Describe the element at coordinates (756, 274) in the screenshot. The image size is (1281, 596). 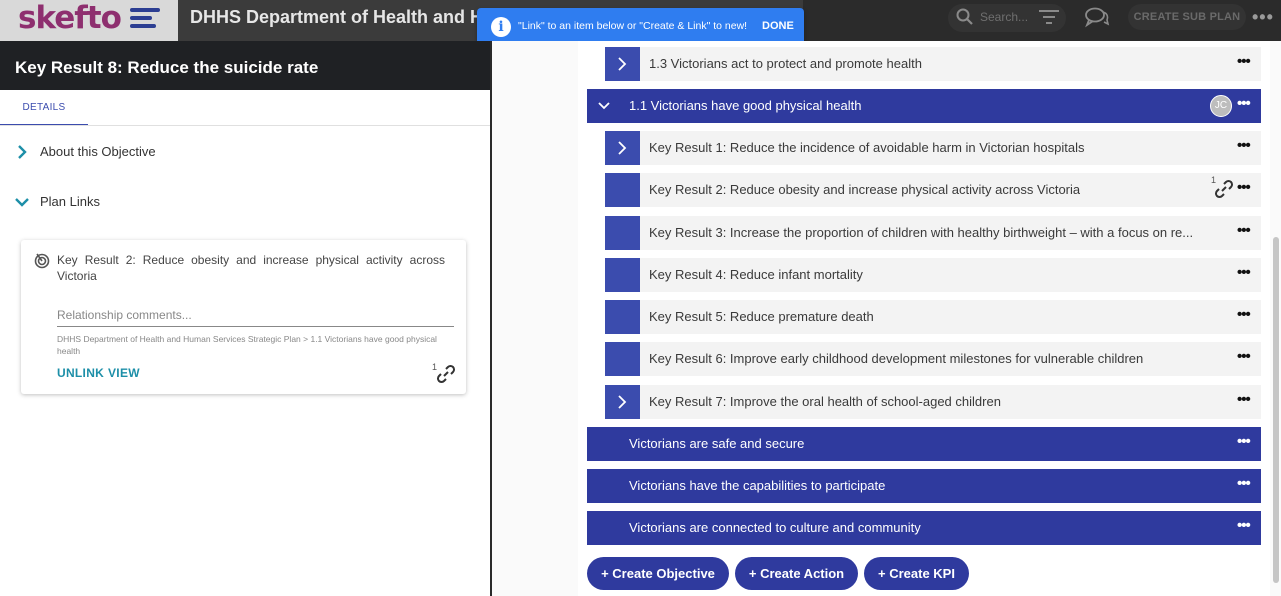
I see `plan-row-label: Key Result 4: Reduce infant mortality` at that location.